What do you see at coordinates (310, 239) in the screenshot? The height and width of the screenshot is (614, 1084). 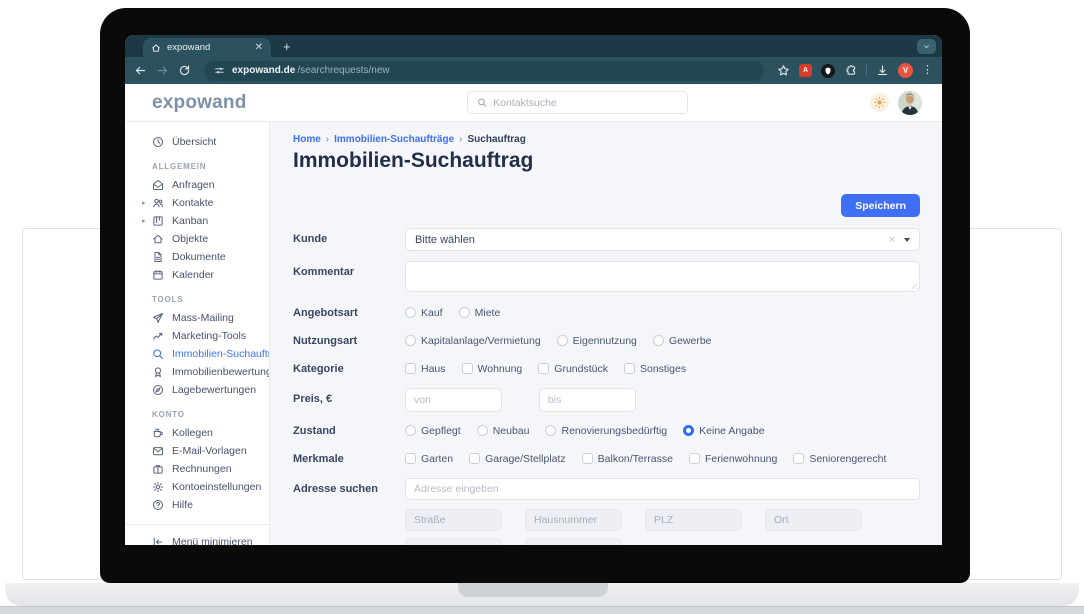 I see `field-label: Kunde` at bounding box center [310, 239].